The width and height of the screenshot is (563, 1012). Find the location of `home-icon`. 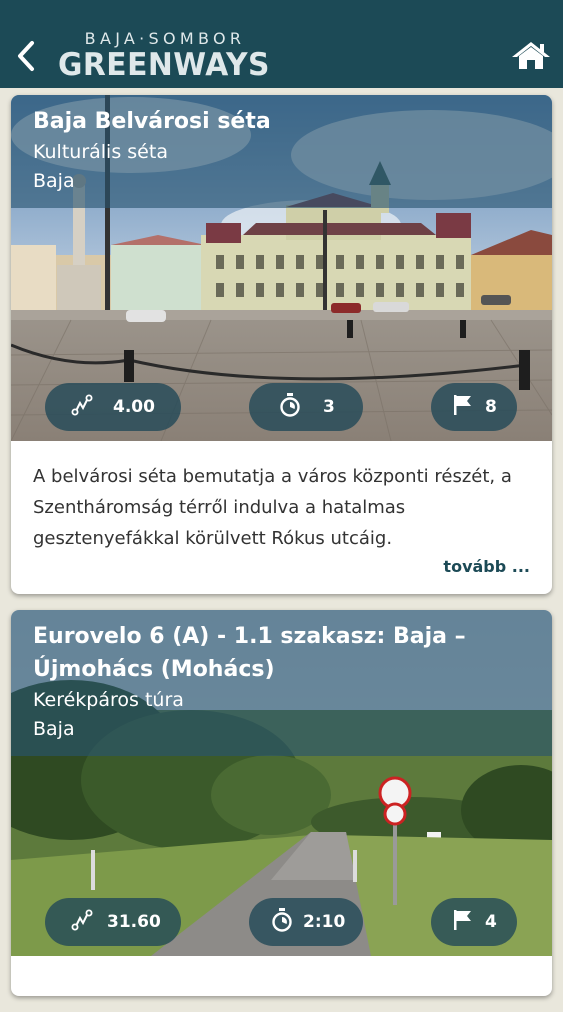

home-icon is located at coordinates (531, 57).